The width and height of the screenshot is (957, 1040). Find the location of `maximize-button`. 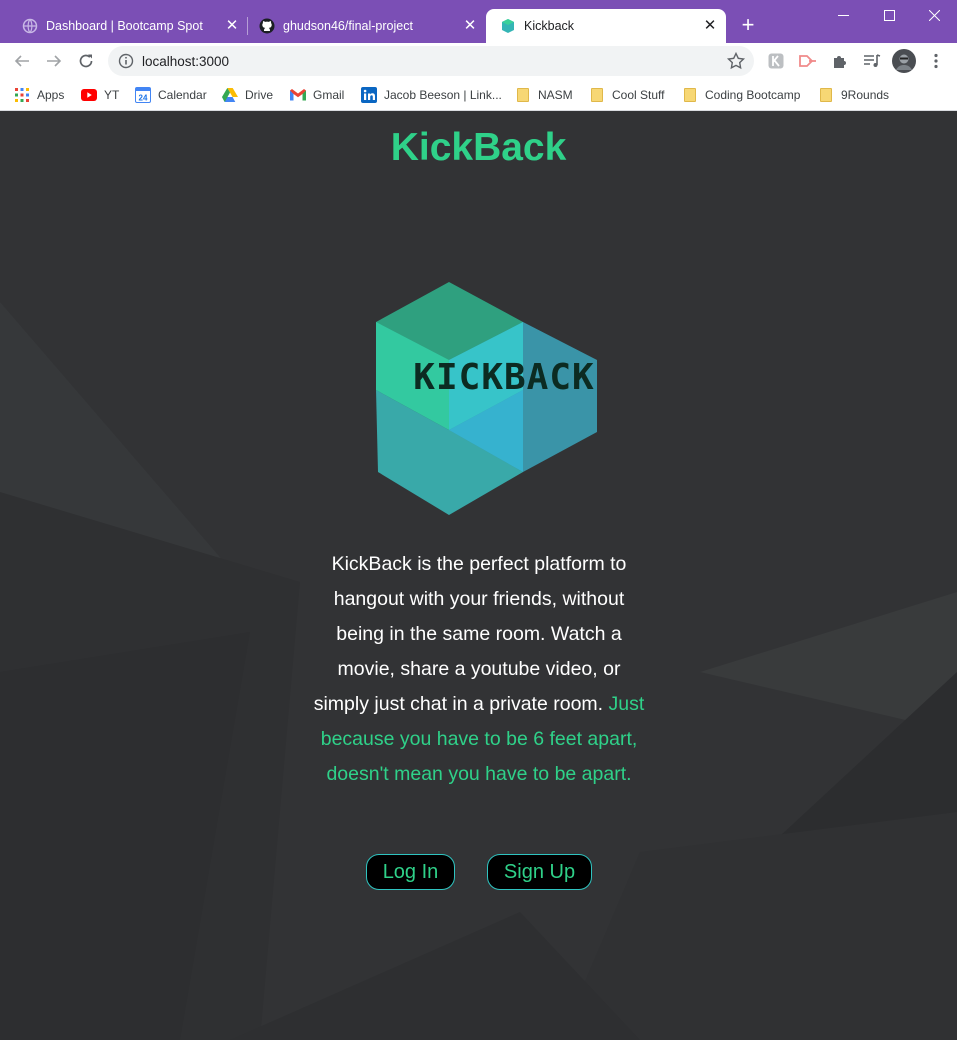

maximize-button is located at coordinates (889, 15).